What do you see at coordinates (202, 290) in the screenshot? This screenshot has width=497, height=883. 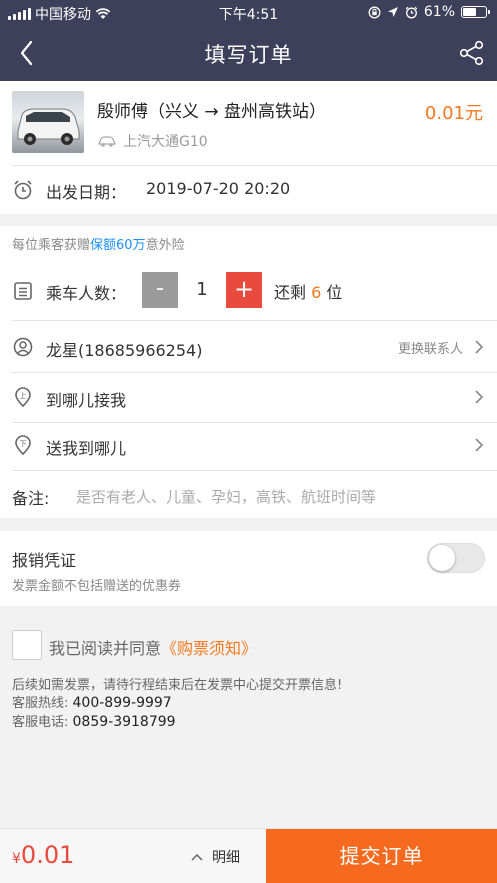 I see `passenger-count: 1` at bounding box center [202, 290].